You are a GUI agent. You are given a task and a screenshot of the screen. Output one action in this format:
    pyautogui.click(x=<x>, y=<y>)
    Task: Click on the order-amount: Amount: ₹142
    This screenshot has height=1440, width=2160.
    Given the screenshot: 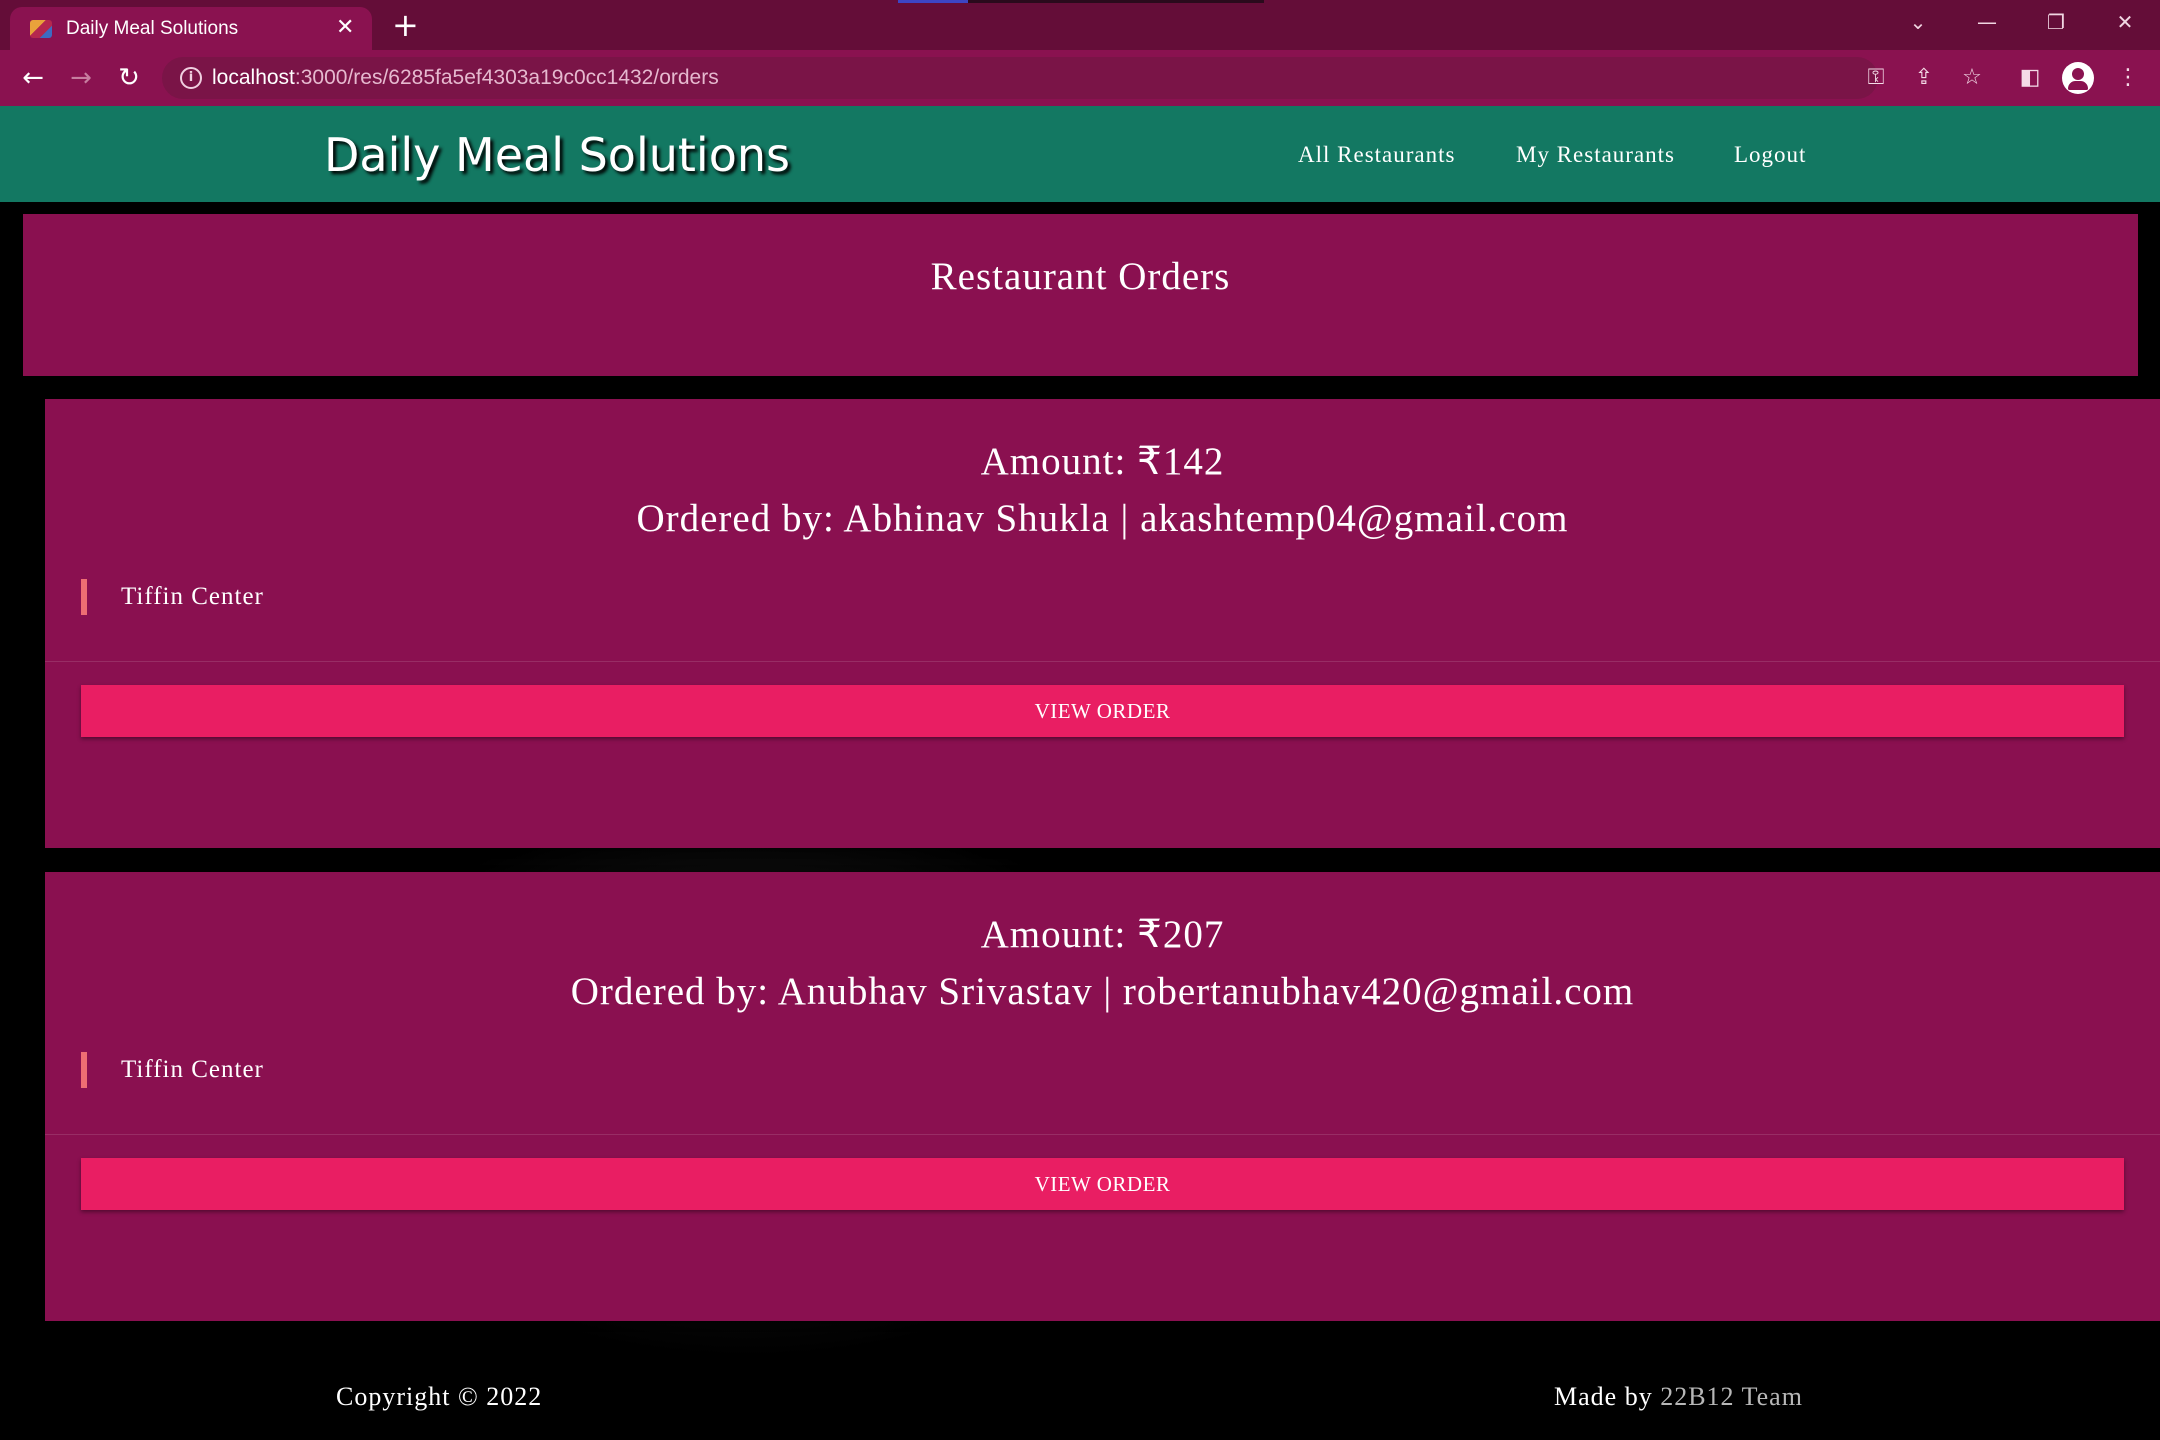 What is the action you would take?
    pyautogui.click(x=1102, y=461)
    